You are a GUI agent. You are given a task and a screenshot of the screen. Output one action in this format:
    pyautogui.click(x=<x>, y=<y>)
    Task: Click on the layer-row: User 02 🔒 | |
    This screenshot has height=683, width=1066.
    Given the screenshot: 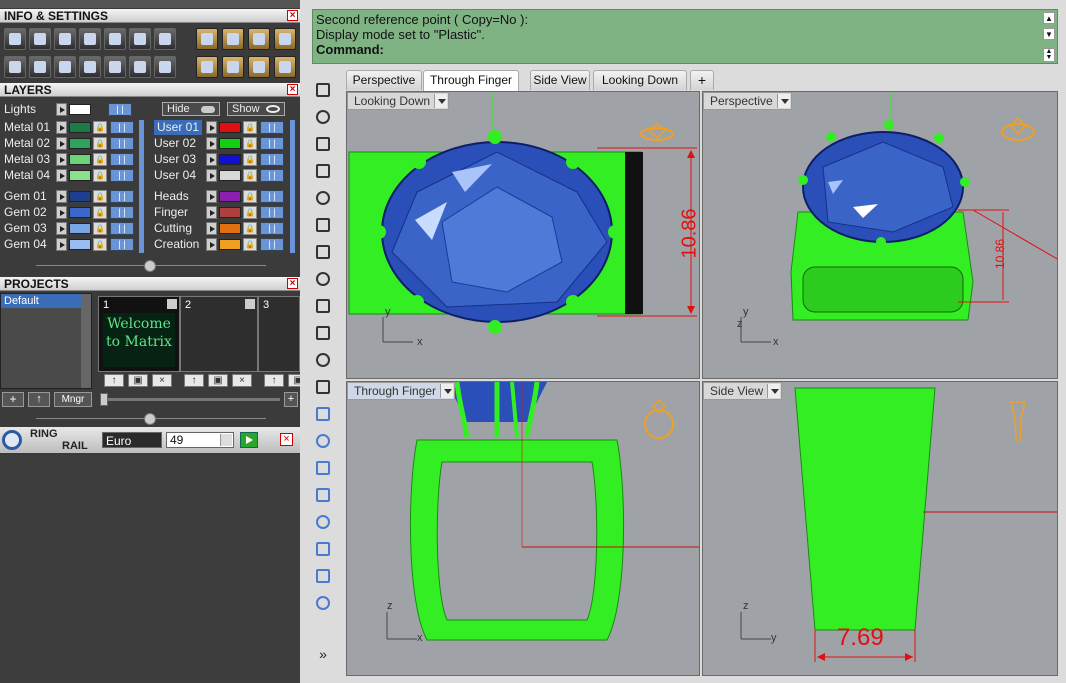 What is the action you would take?
    pyautogui.click(x=225, y=143)
    